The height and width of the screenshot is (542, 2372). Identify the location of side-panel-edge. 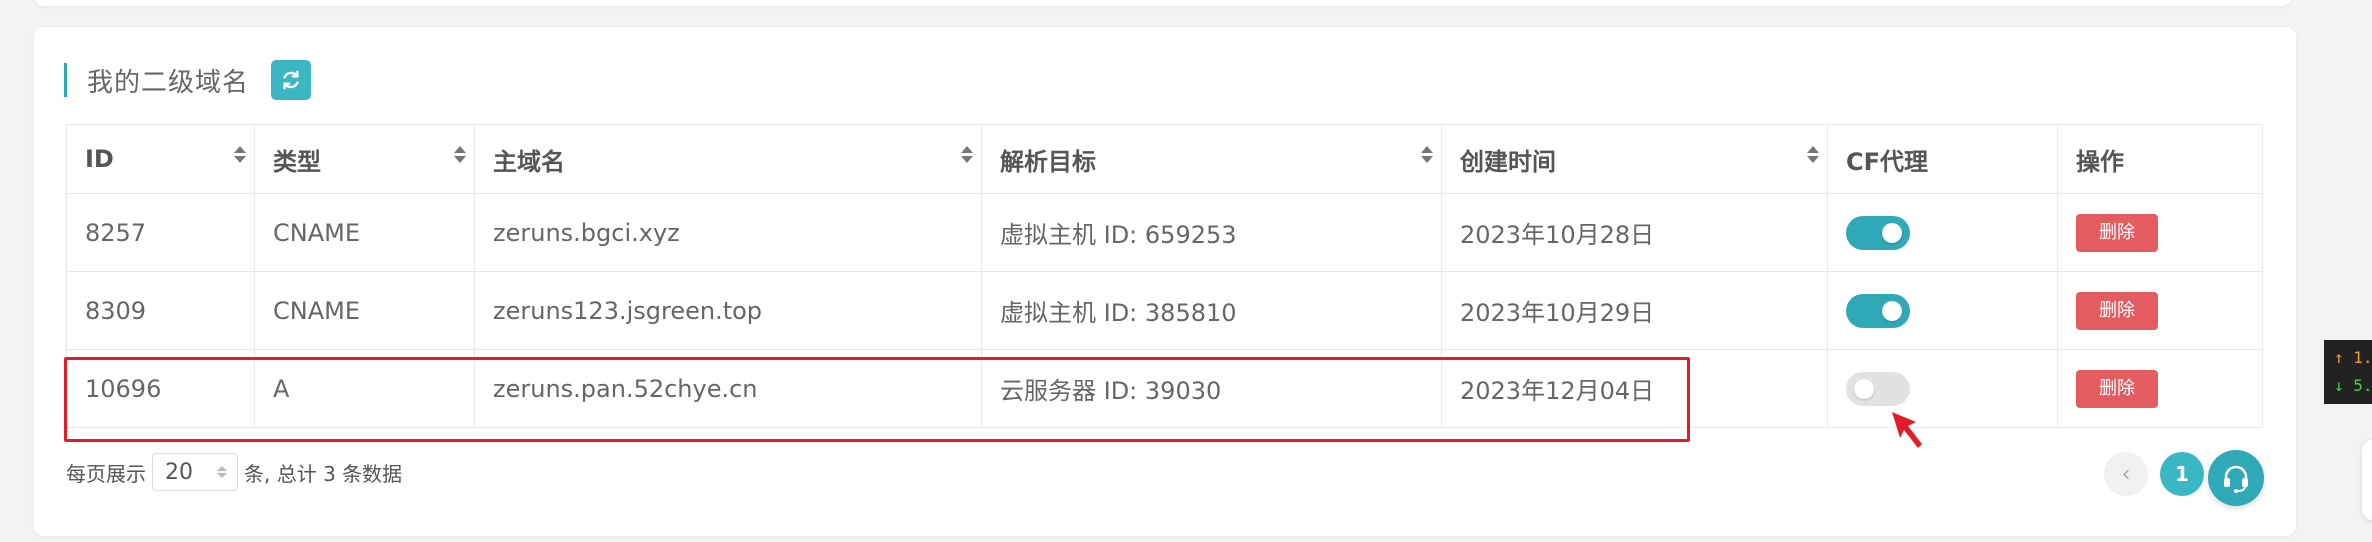
(2367, 480).